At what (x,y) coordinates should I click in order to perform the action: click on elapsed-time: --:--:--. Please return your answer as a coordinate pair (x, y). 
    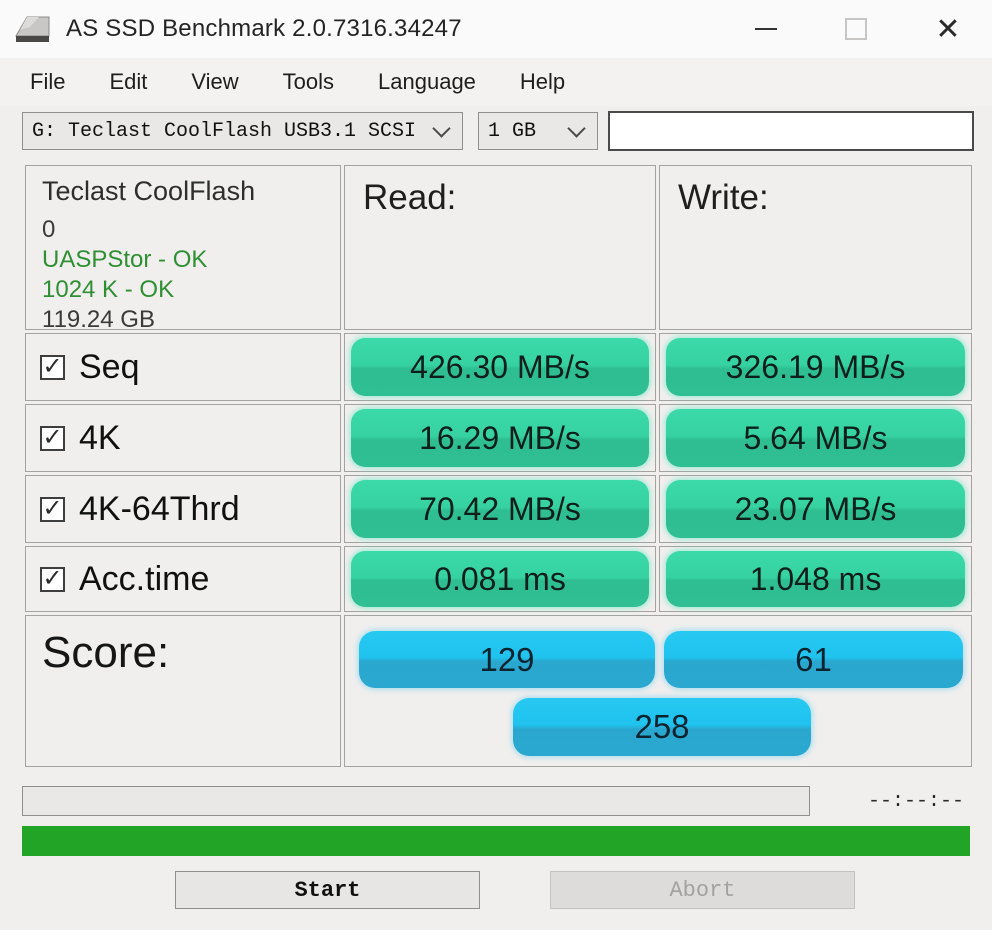
    Looking at the image, I should click on (915, 801).